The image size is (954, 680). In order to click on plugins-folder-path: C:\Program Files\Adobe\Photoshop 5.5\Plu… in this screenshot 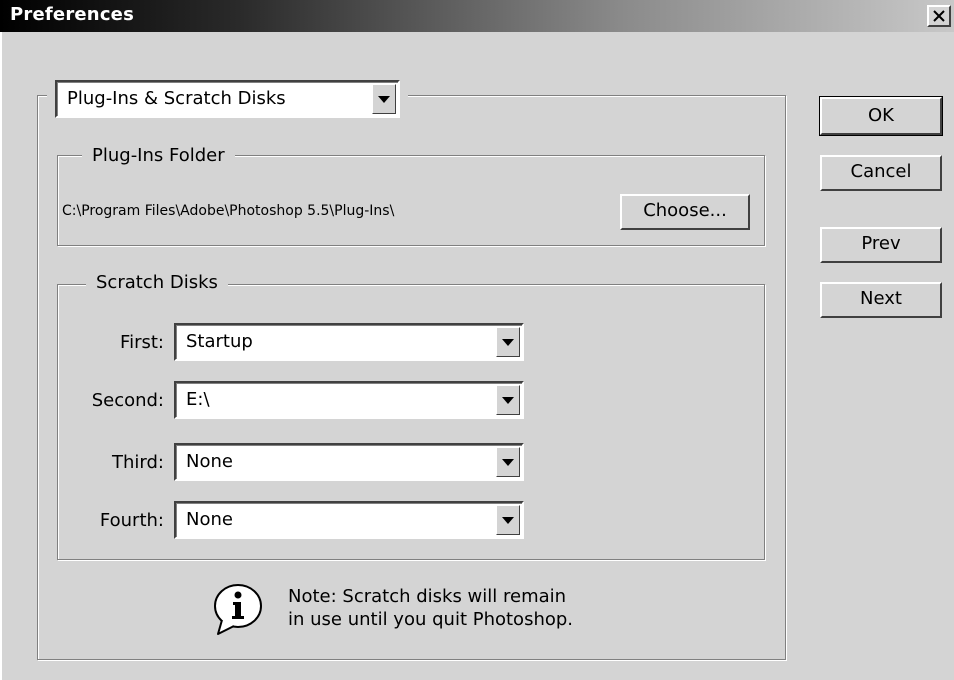, I will do `click(228, 211)`.